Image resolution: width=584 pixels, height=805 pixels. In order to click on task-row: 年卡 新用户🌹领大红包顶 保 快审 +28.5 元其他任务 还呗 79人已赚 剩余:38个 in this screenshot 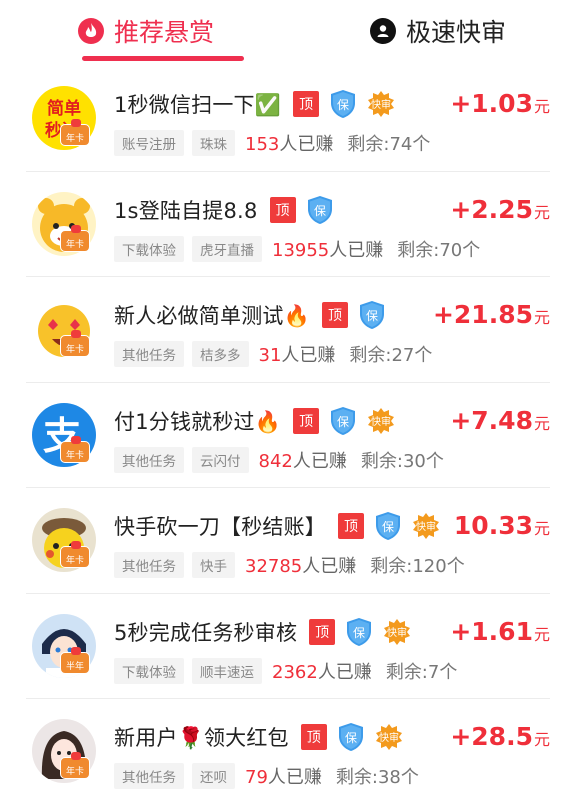, I will do `click(288, 752)`.